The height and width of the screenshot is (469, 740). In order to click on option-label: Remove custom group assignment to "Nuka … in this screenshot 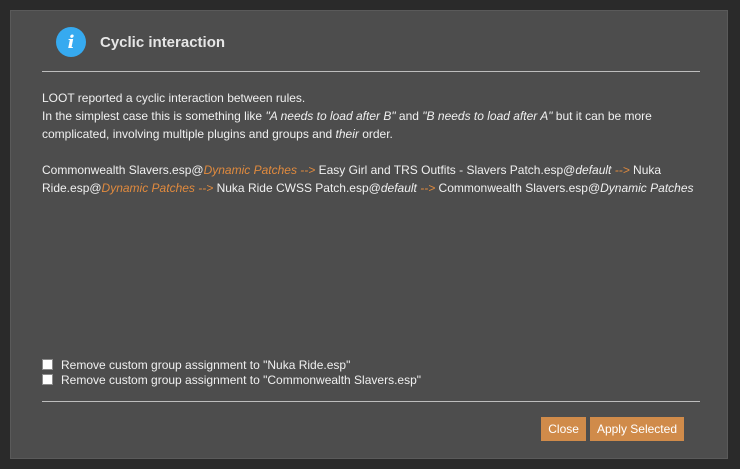, I will do `click(206, 364)`.